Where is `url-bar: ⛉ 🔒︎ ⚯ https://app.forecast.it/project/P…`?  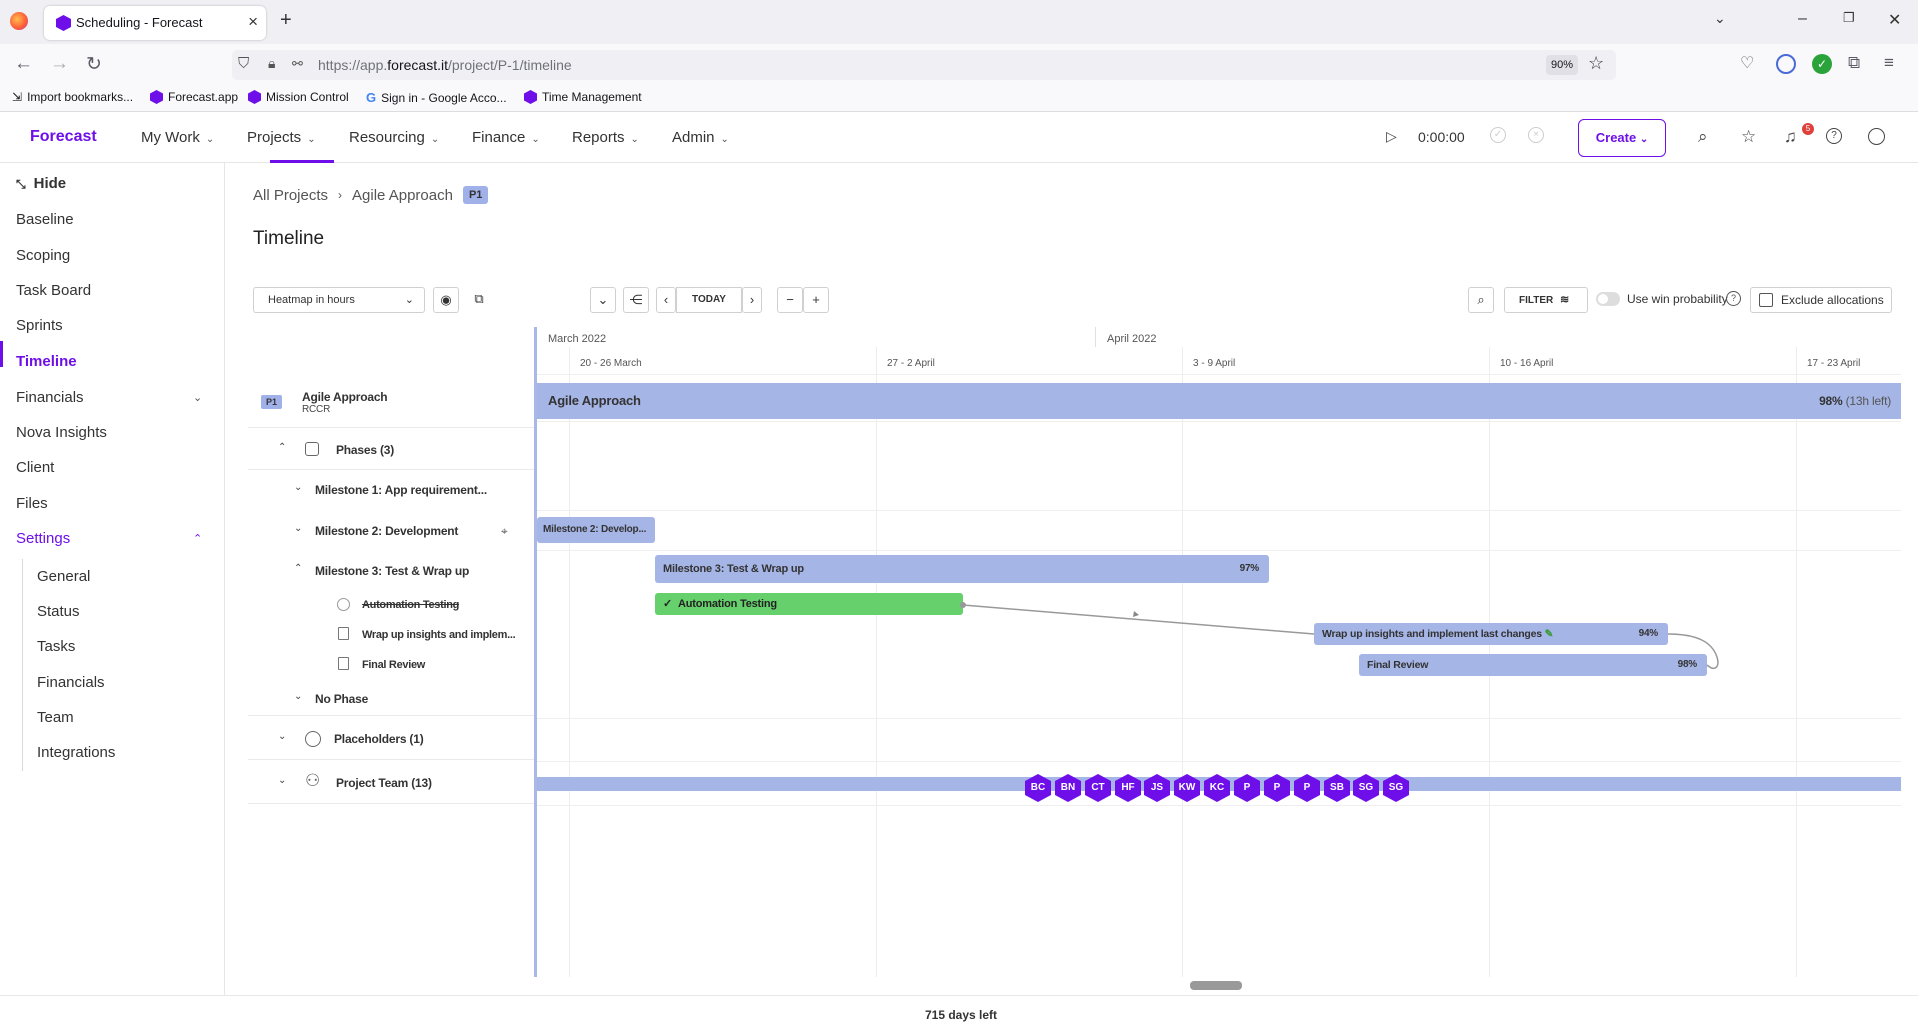 url-bar: ⛉ 🔒︎ ⚯ https://app.forecast.it/project/P… is located at coordinates (924, 65).